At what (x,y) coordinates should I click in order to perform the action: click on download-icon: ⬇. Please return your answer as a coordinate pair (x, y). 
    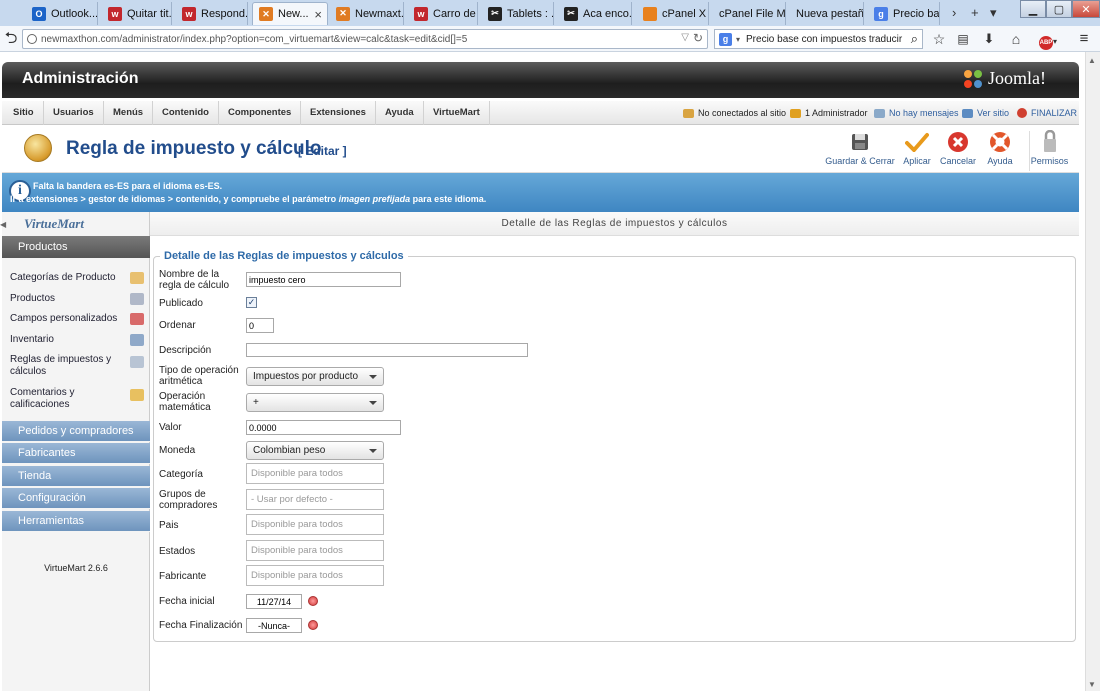
    Looking at the image, I should click on (989, 39).